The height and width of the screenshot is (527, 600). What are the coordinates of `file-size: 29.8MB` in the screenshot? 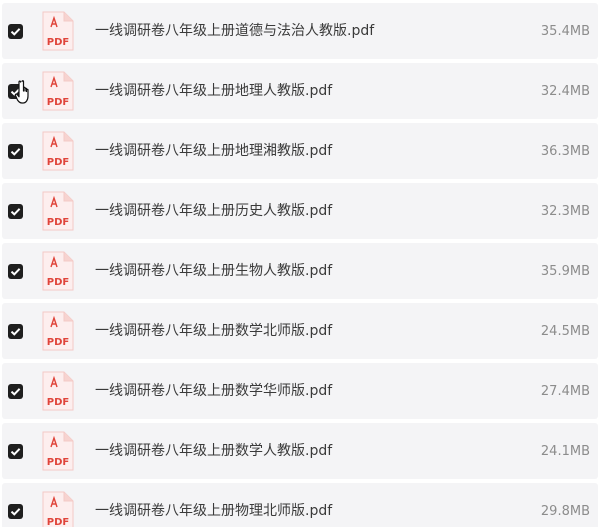 It's located at (565, 511).